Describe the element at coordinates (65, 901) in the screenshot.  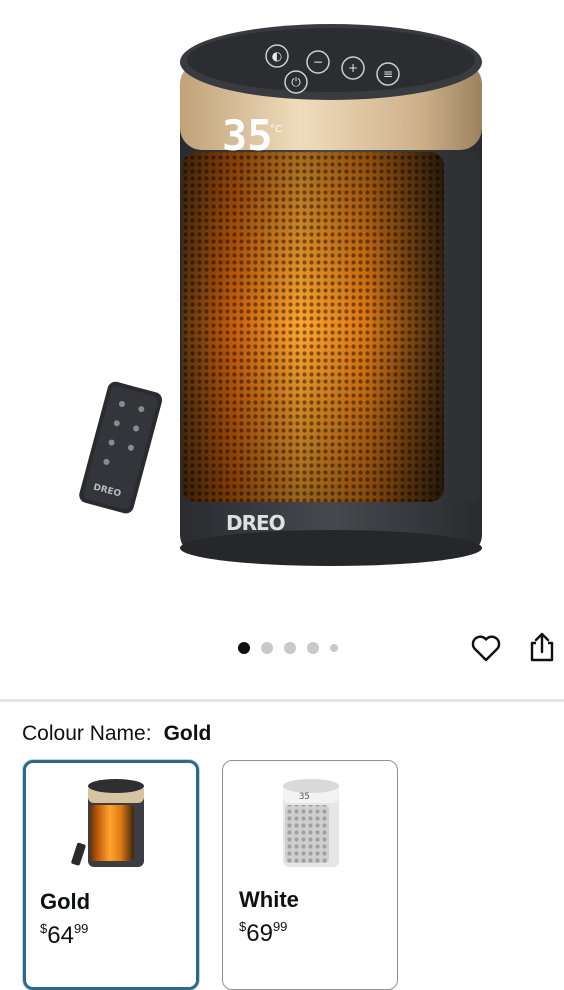
I see `variant-name: Gold` at that location.